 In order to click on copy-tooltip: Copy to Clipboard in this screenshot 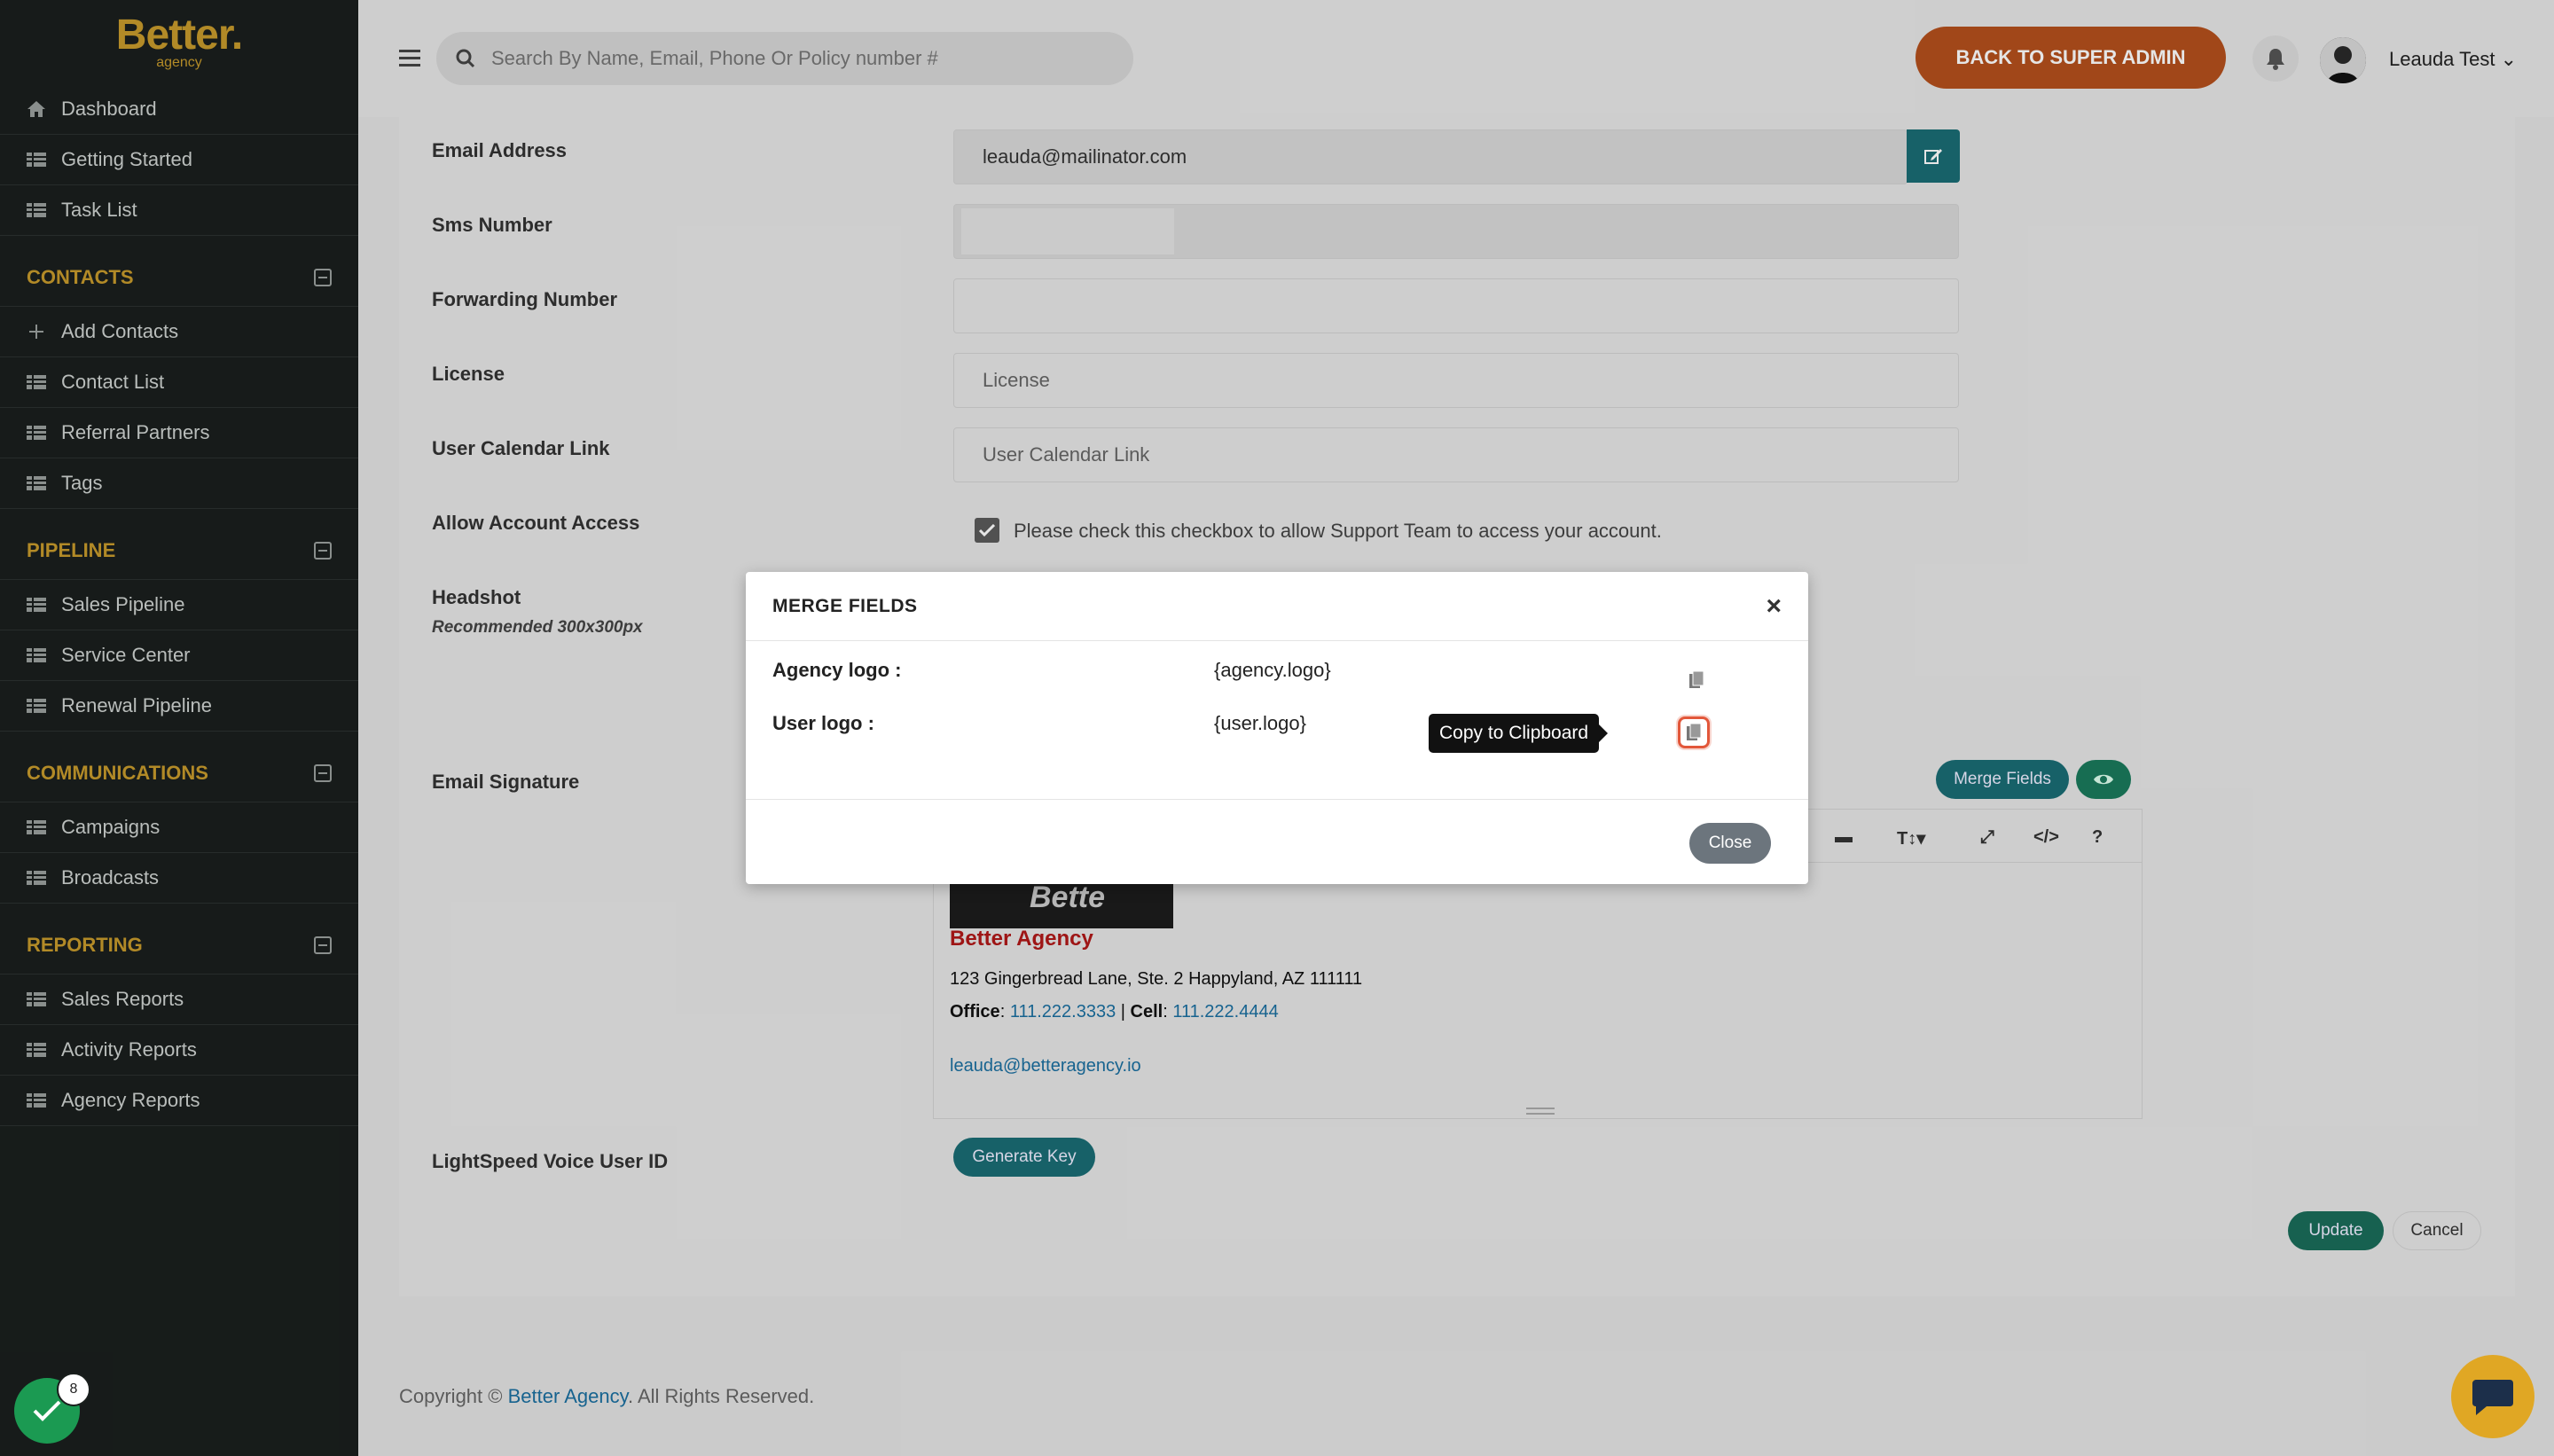, I will do `click(1519, 733)`.